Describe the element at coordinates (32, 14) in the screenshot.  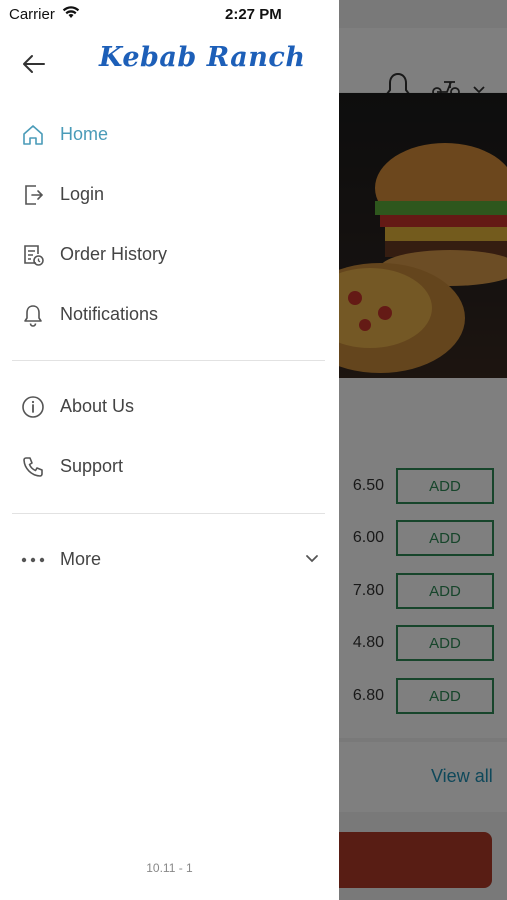
I see `carrier-label: Carrier` at that location.